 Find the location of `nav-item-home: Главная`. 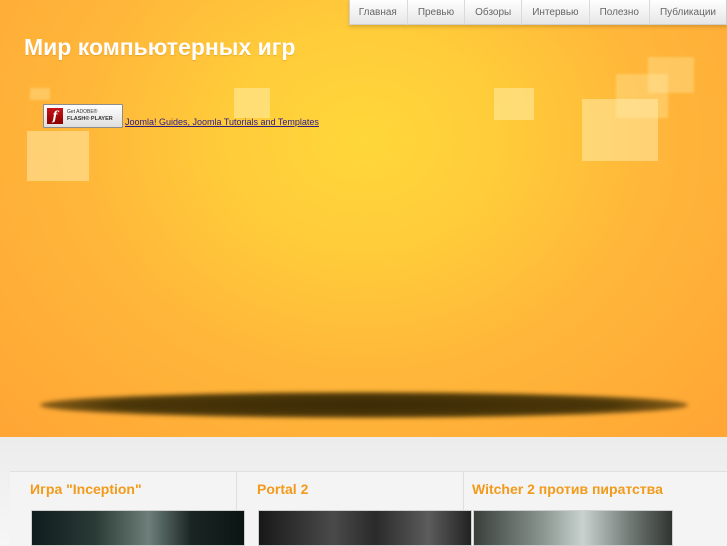

nav-item-home: Главная is located at coordinates (378, 12).